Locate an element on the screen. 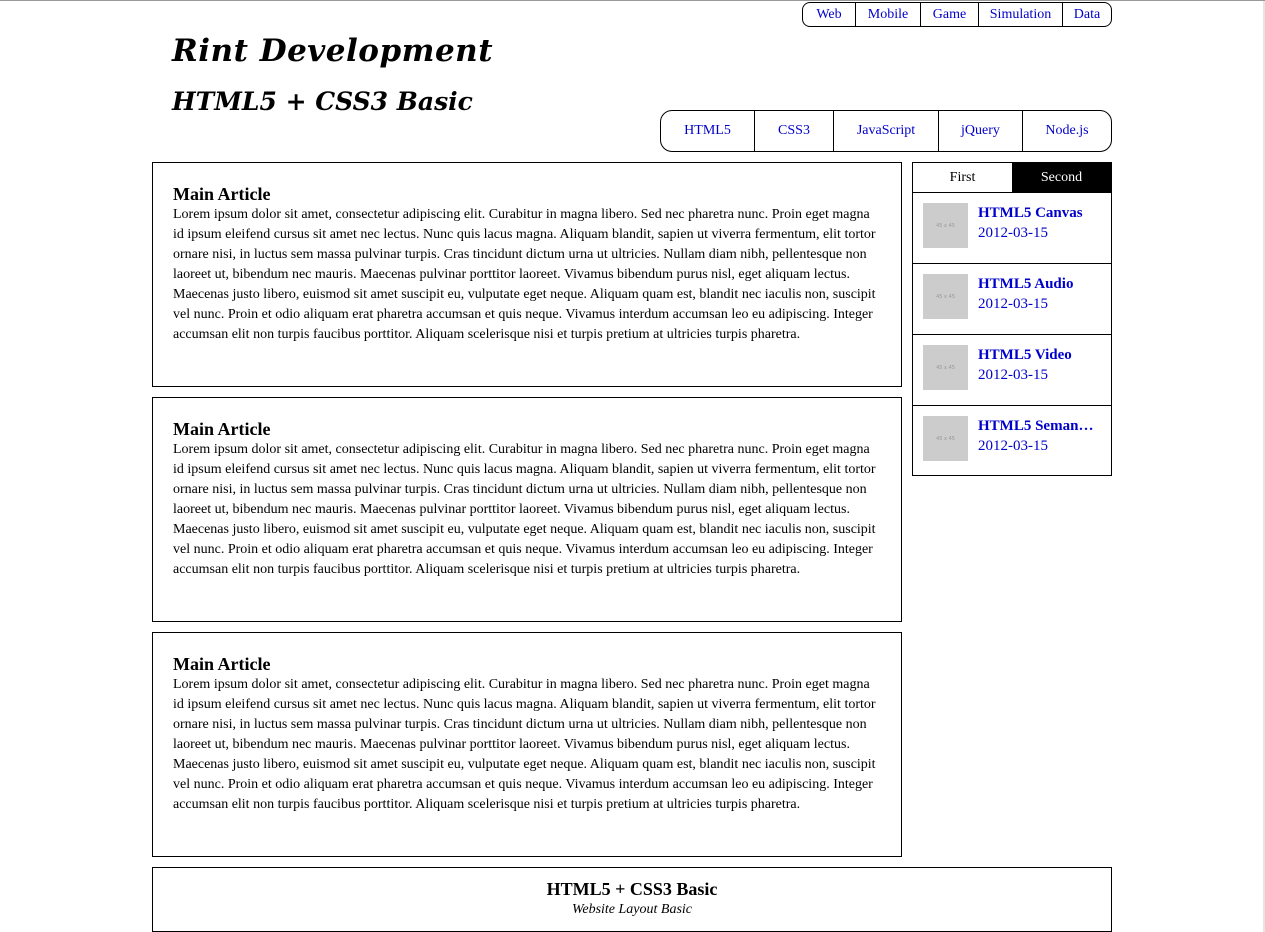 Image resolution: width=1265 pixels, height=932 pixels. top-nav-simulation: Simulation is located at coordinates (1020, 14).